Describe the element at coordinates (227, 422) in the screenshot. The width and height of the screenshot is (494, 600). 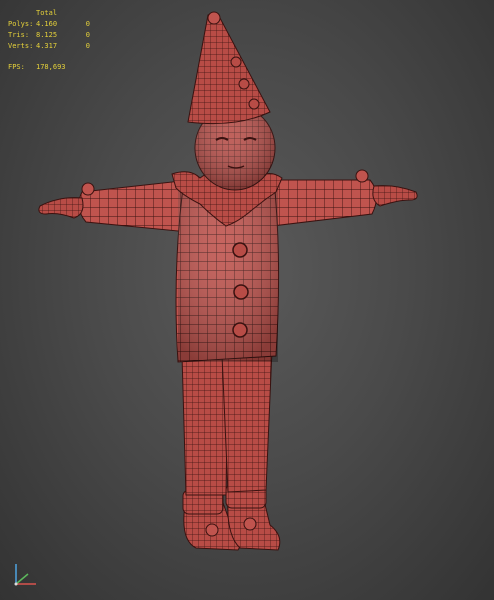
I see `clown-legs` at that location.